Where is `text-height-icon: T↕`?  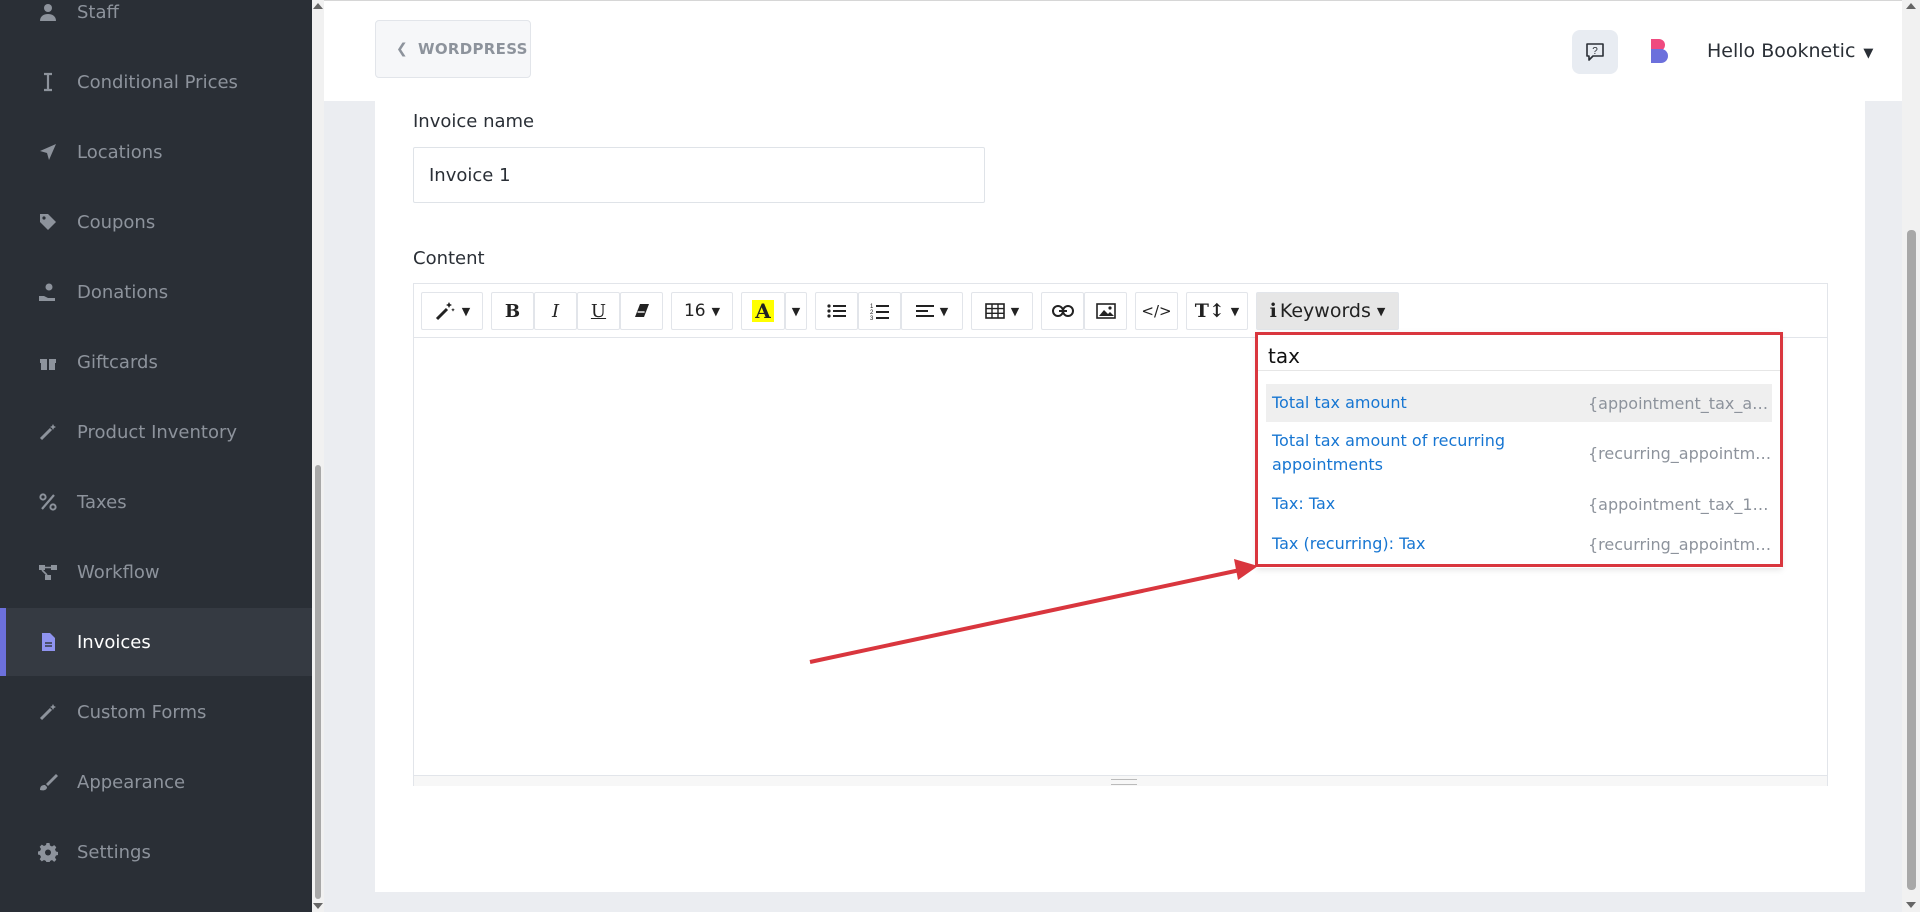
text-height-icon: T↕ is located at coordinates (1209, 311).